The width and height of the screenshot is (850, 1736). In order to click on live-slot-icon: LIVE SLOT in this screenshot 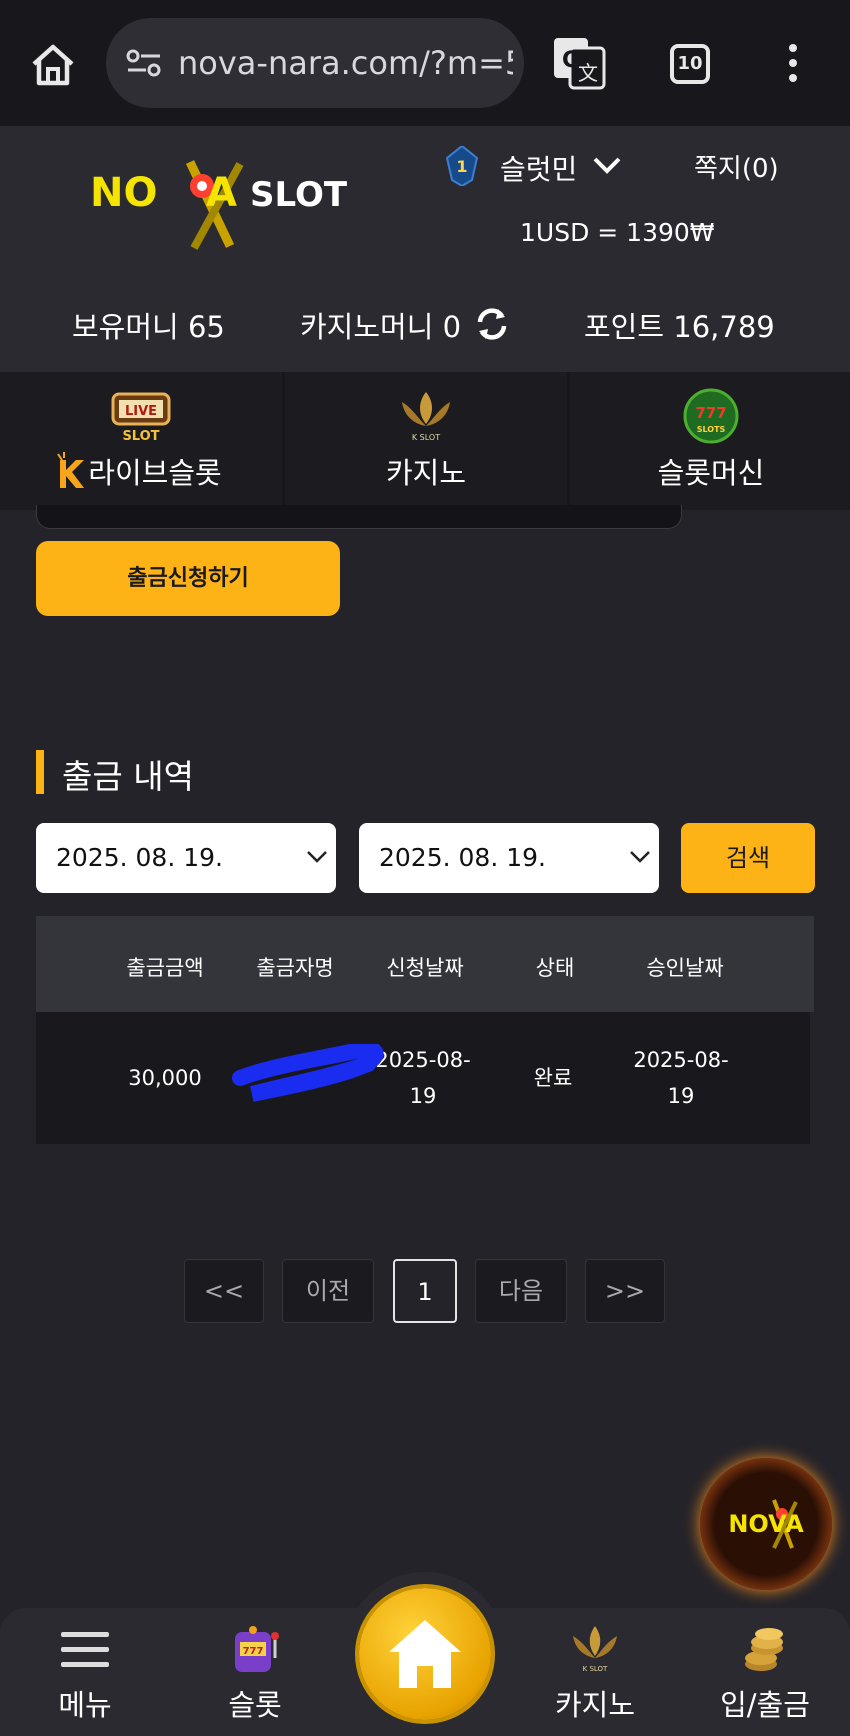, I will do `click(141, 418)`.